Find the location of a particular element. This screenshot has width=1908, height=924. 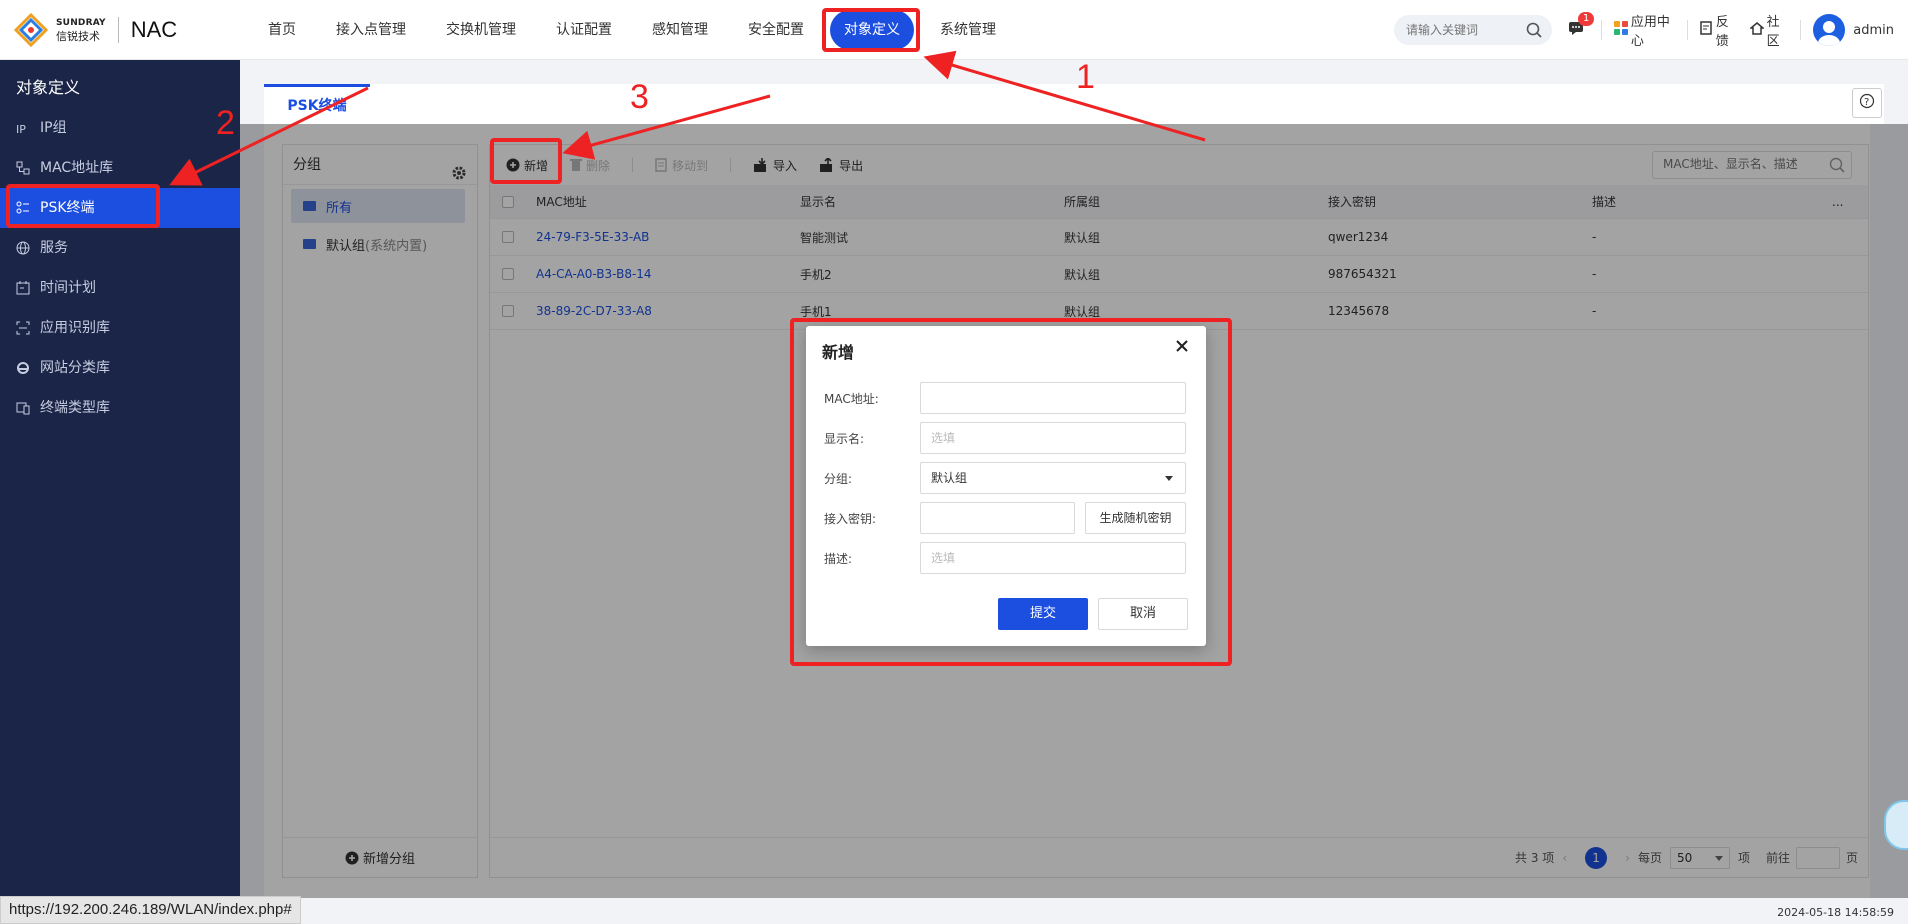

brand-en: SUNDRAY is located at coordinates (81, 23).